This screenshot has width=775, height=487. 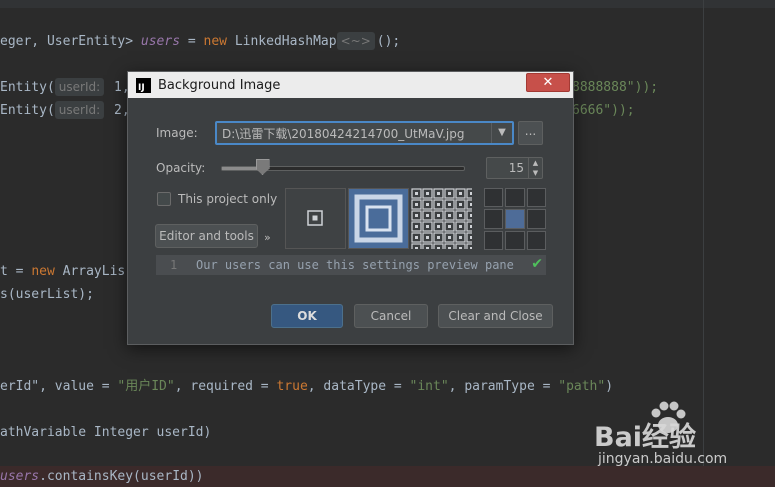 I want to click on image-label: Image:, so click(x=177, y=133).